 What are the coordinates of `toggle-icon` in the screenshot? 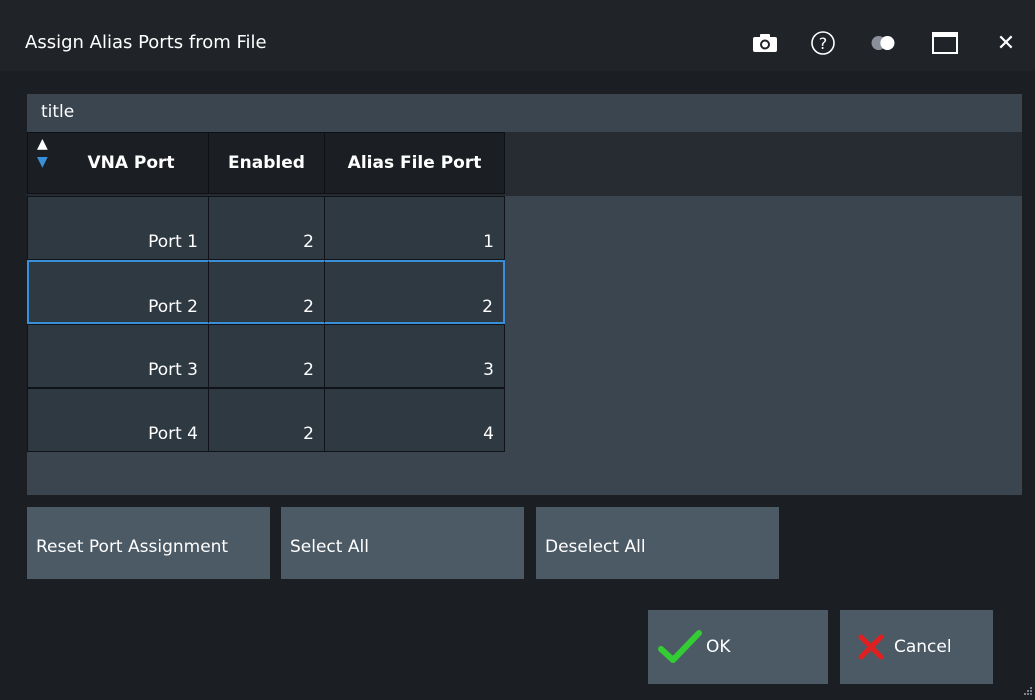 It's located at (883, 43).